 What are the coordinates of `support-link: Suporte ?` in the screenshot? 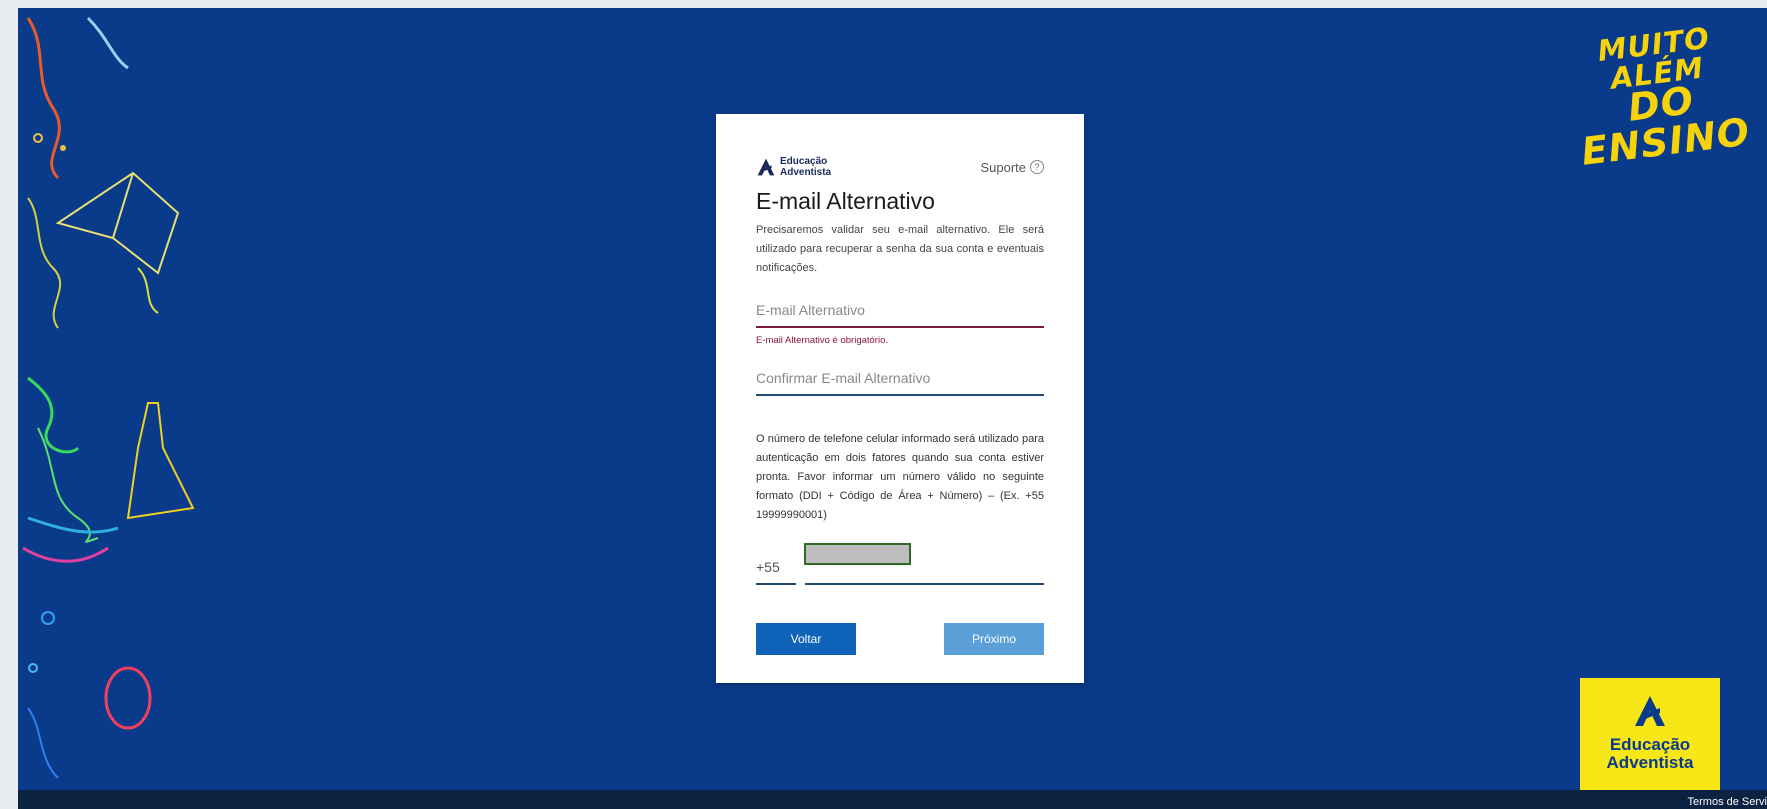 It's located at (1012, 167).